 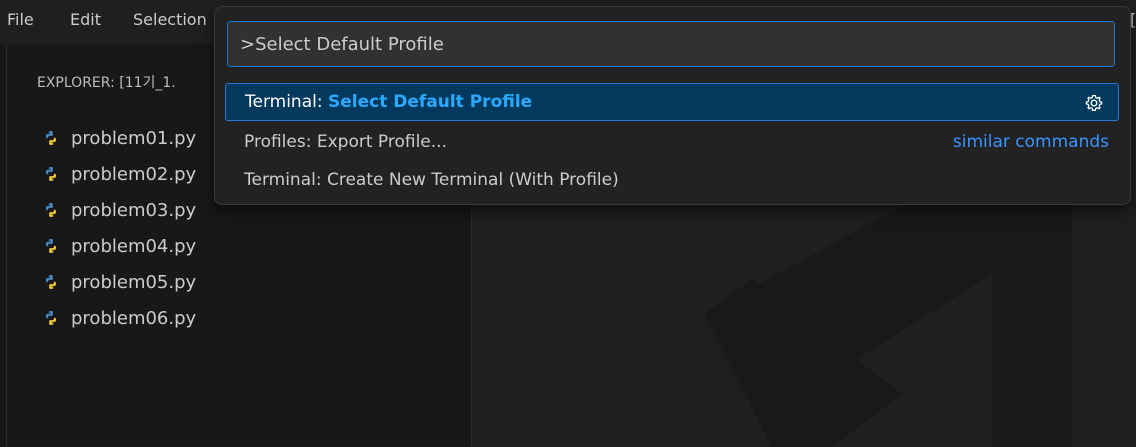 I want to click on file-name: problem04.py, so click(x=134, y=246).